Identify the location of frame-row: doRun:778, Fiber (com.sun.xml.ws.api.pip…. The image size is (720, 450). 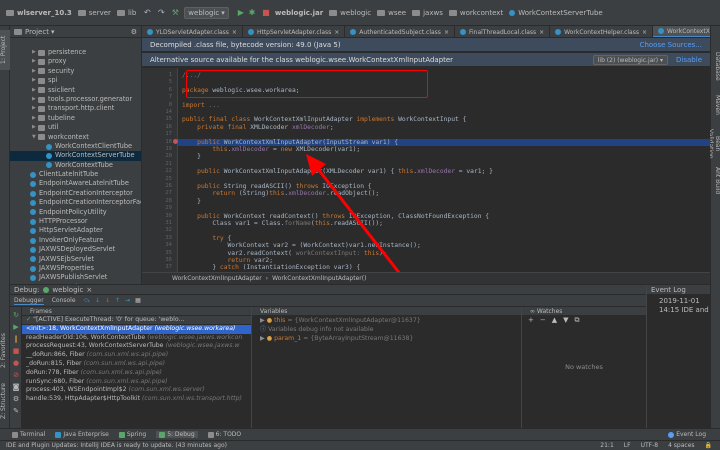
(136, 373).